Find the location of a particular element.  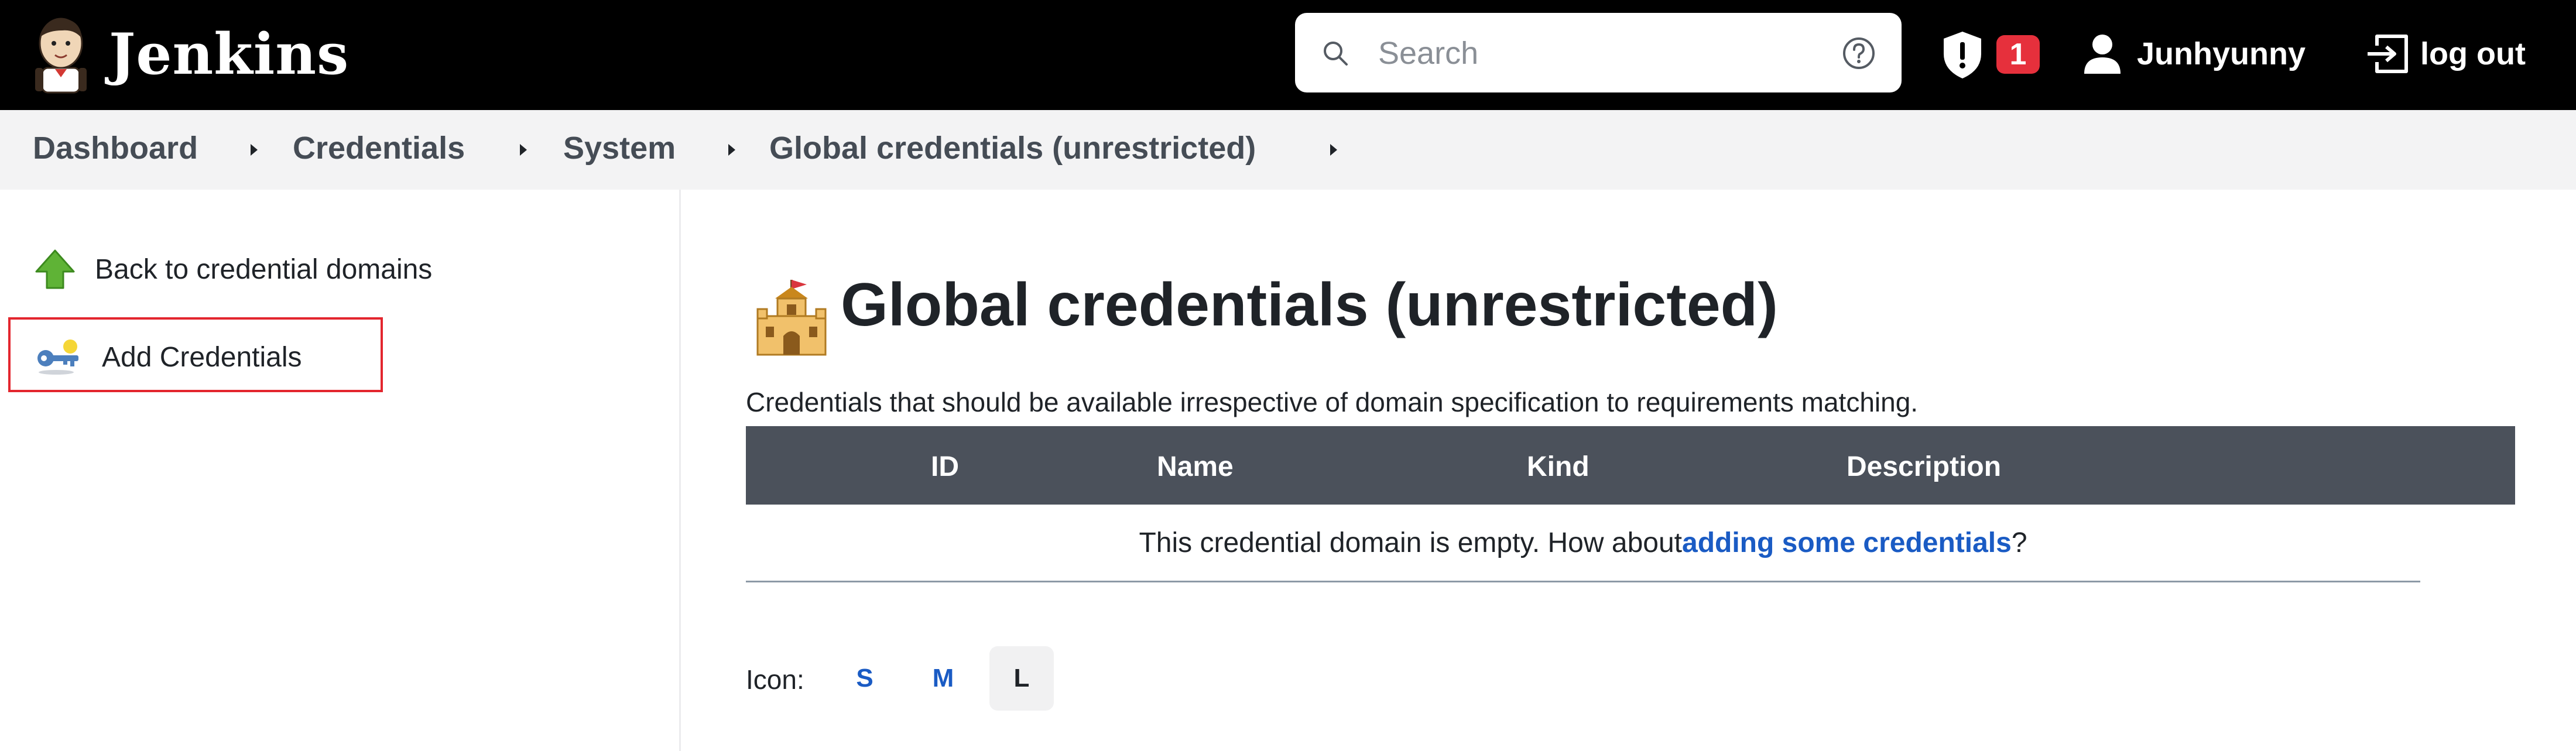

logout-button: log out is located at coordinates (2445, 54).